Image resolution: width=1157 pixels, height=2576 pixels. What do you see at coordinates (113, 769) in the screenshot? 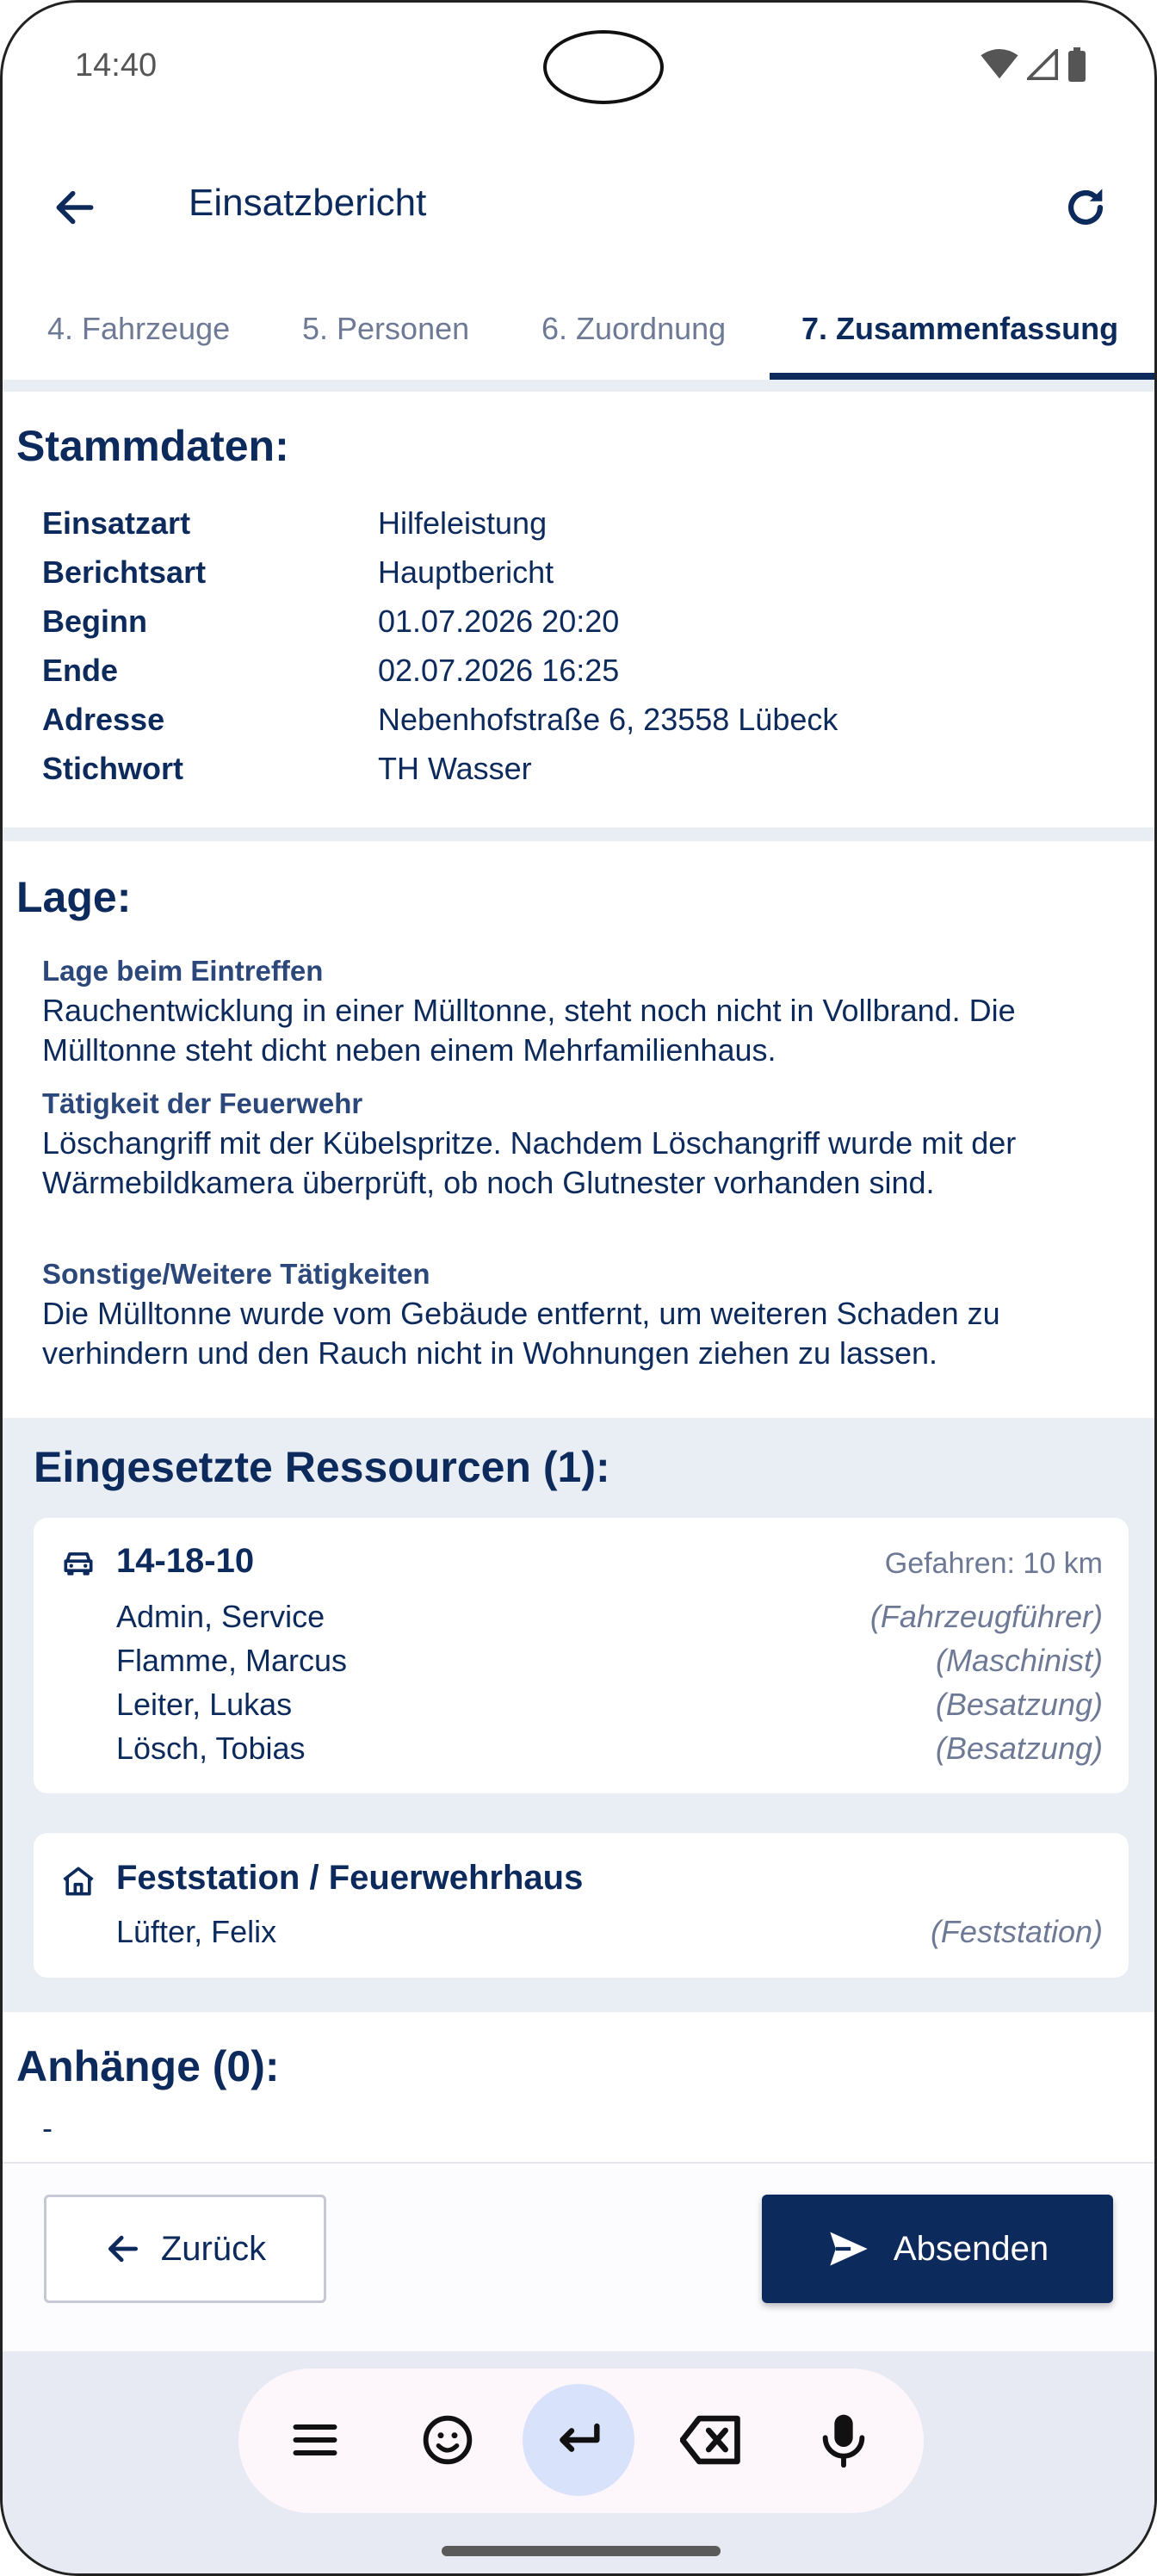
I see `field-label: Stichwort` at bounding box center [113, 769].